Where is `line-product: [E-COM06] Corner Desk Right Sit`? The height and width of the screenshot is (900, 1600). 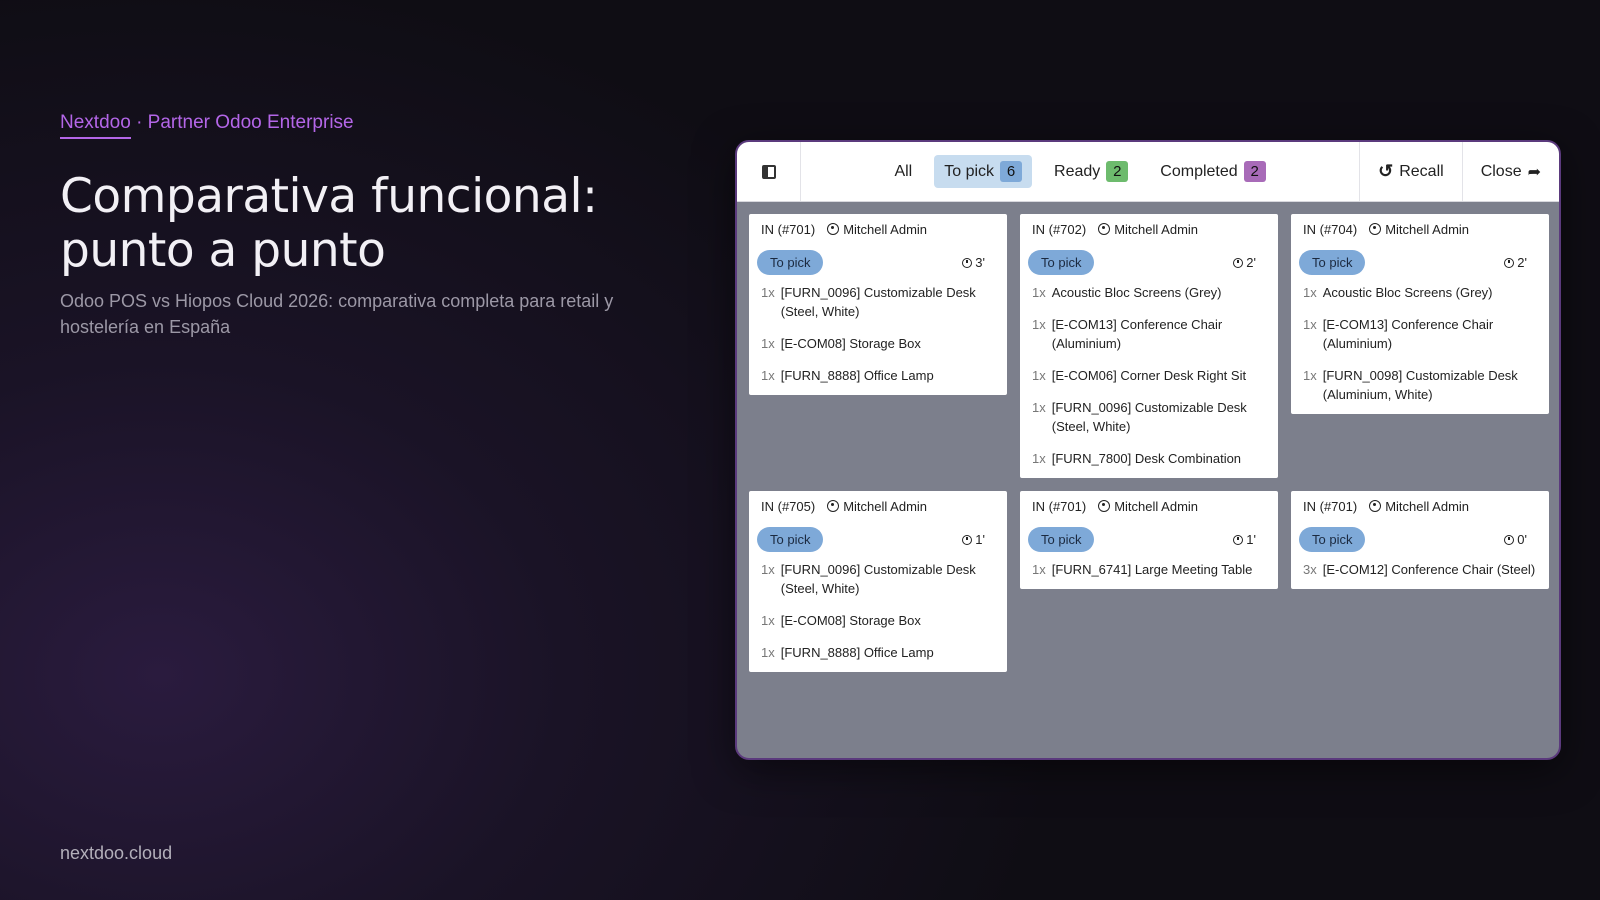 line-product: [E-COM06] Corner Desk Right Sit is located at coordinates (1149, 375).